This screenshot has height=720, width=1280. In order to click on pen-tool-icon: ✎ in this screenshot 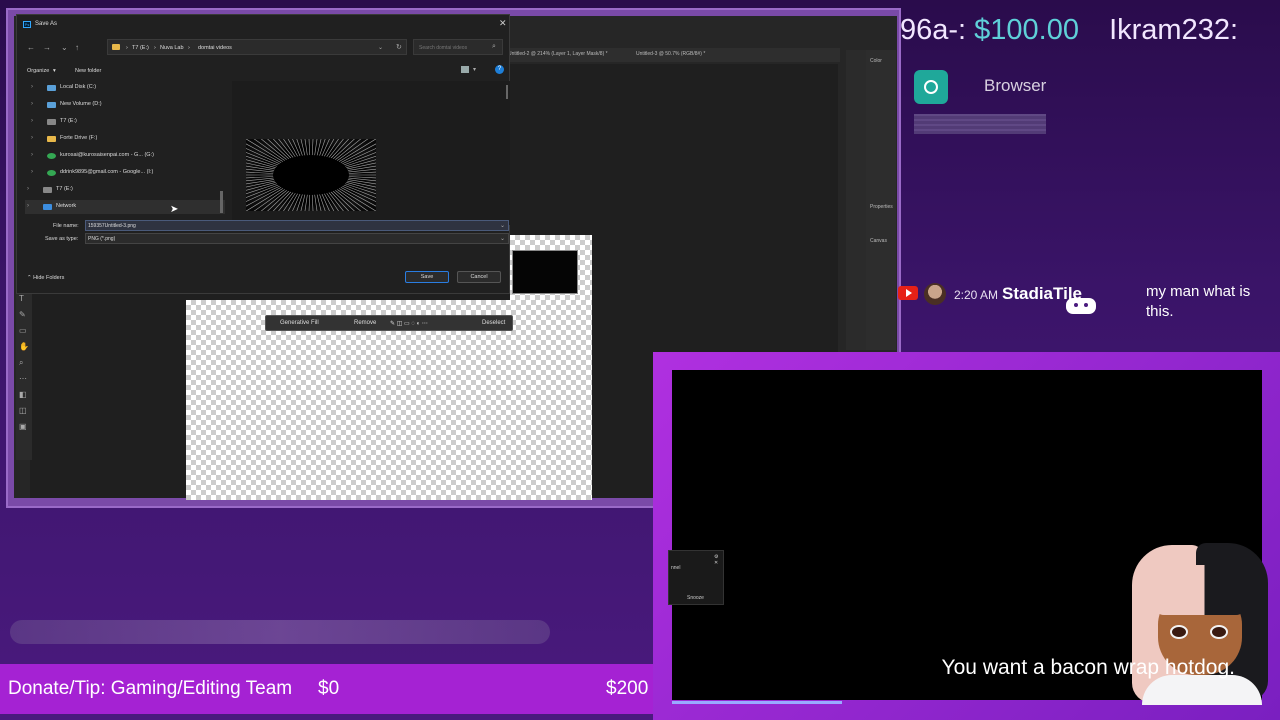, I will do `click(22, 314)`.